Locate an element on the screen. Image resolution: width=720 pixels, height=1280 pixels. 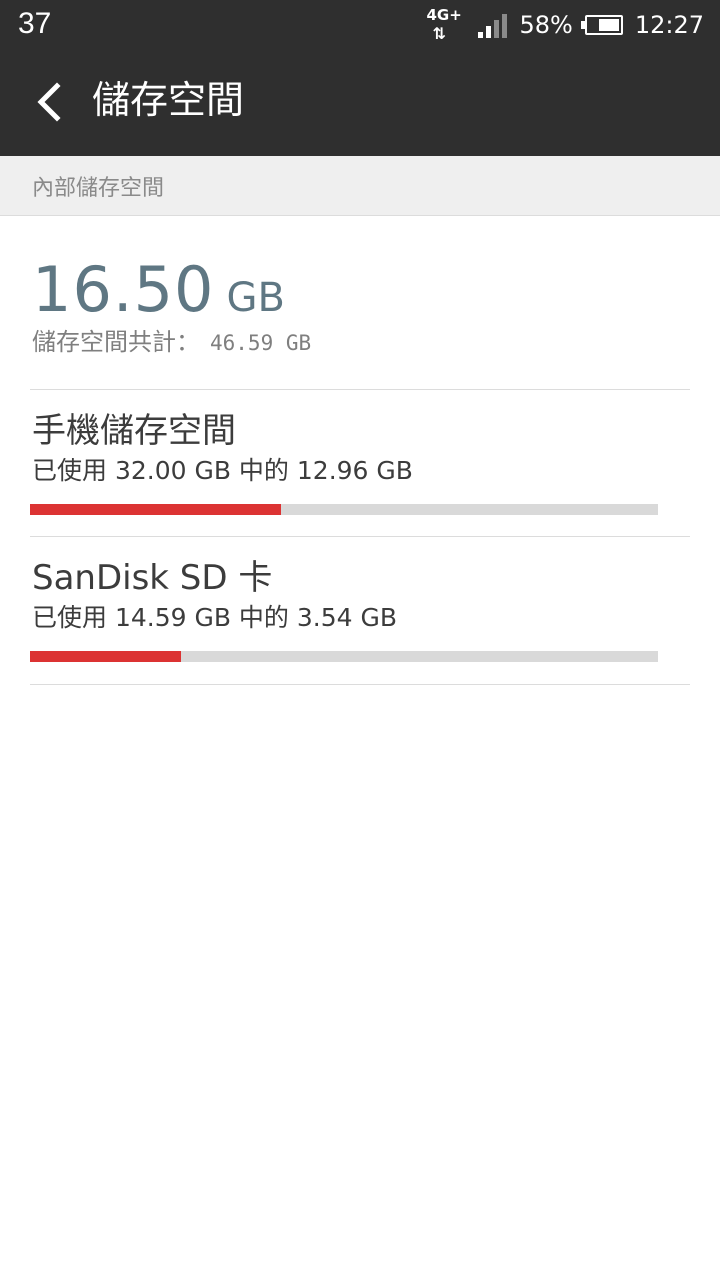
free-space-value: 16.50 is located at coordinates (123, 289).